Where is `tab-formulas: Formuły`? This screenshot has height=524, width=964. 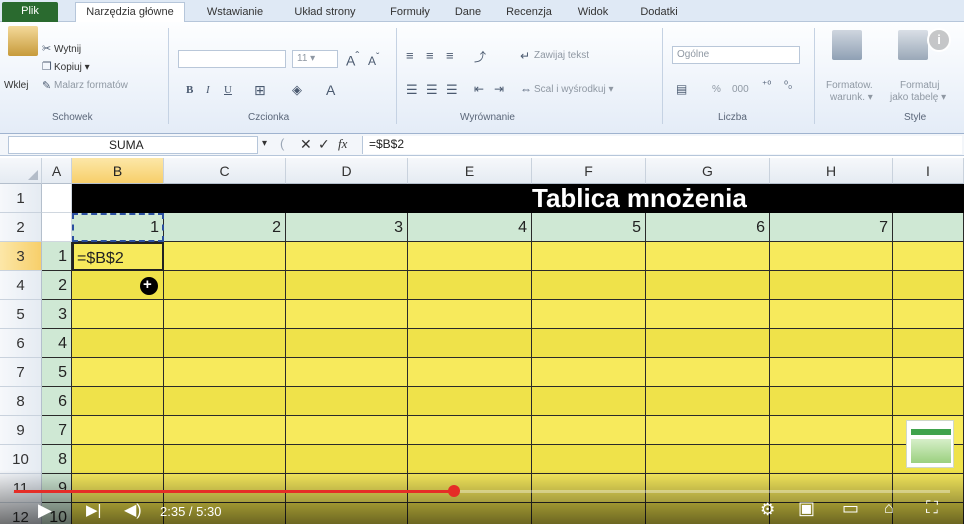 tab-formulas: Formuły is located at coordinates (410, 12).